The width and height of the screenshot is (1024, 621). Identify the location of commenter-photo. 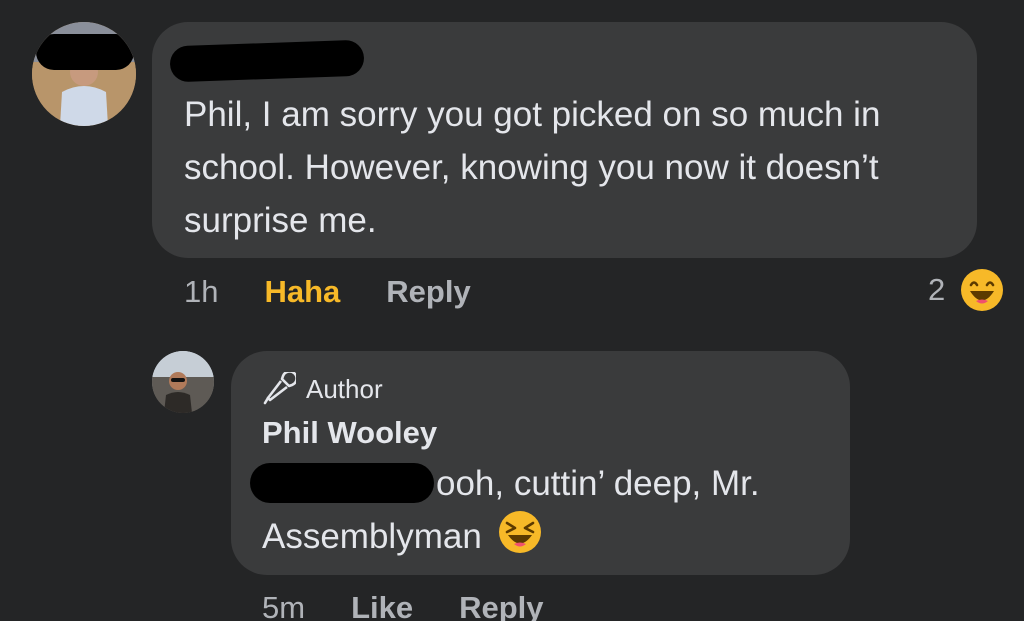
(84, 74).